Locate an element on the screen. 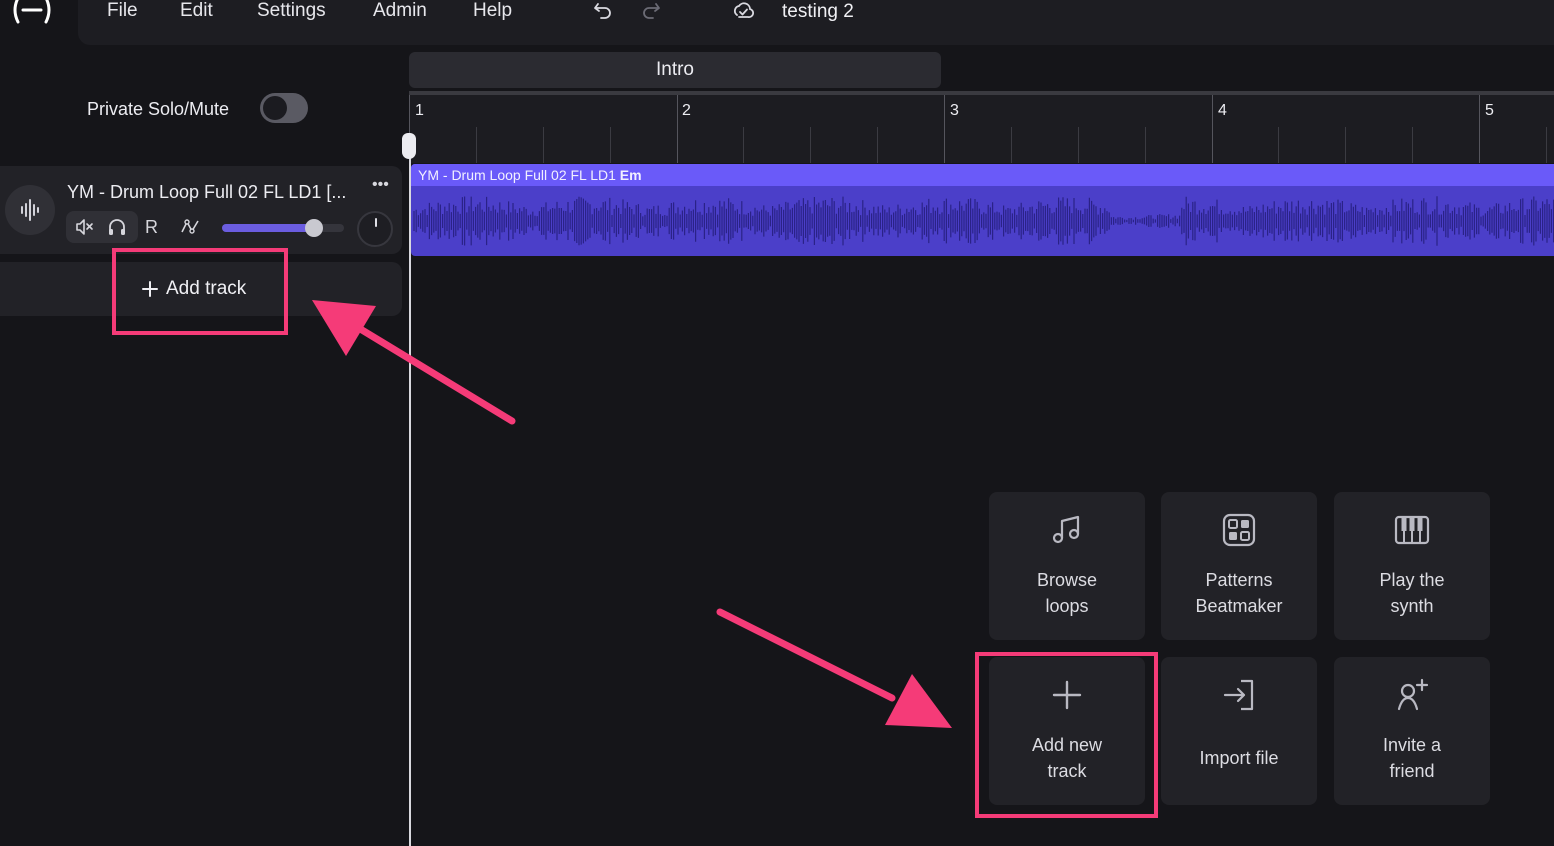  mute-icon is located at coordinates (85, 227).